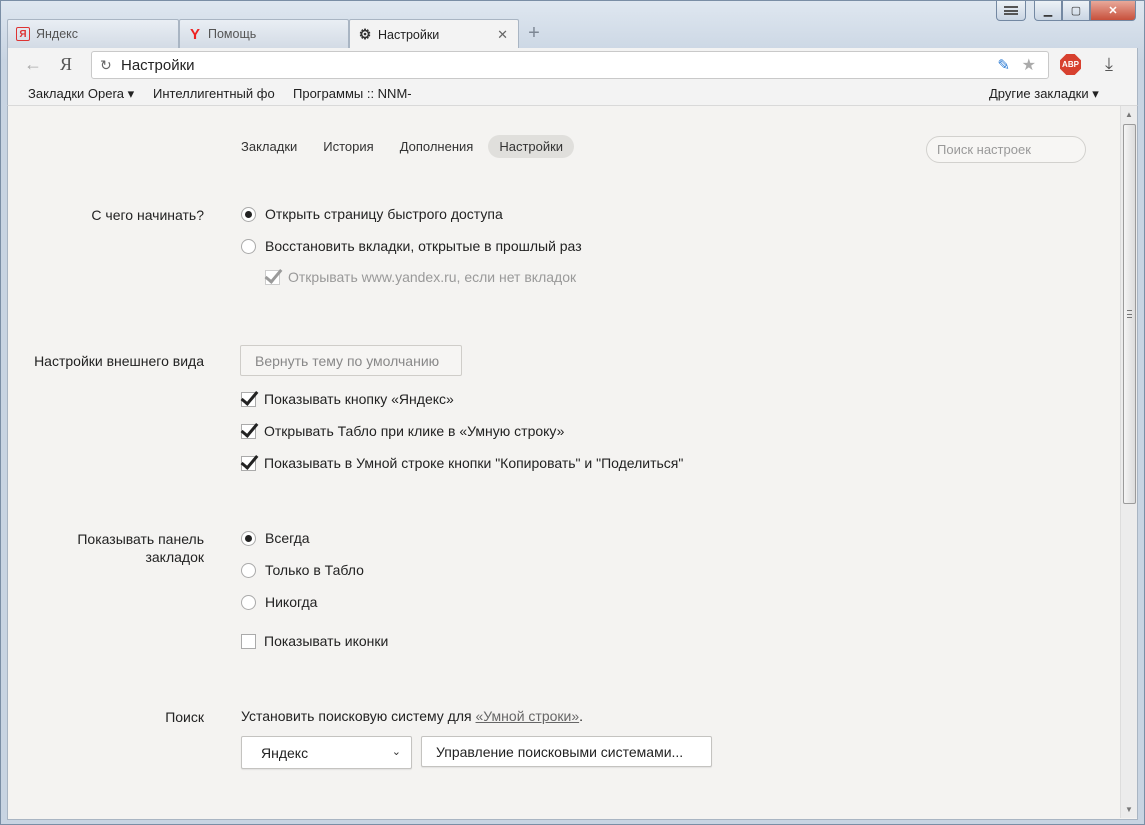 Image resolution: width=1145 pixels, height=825 pixels. I want to click on nav-settings: Настройки, so click(531, 146).